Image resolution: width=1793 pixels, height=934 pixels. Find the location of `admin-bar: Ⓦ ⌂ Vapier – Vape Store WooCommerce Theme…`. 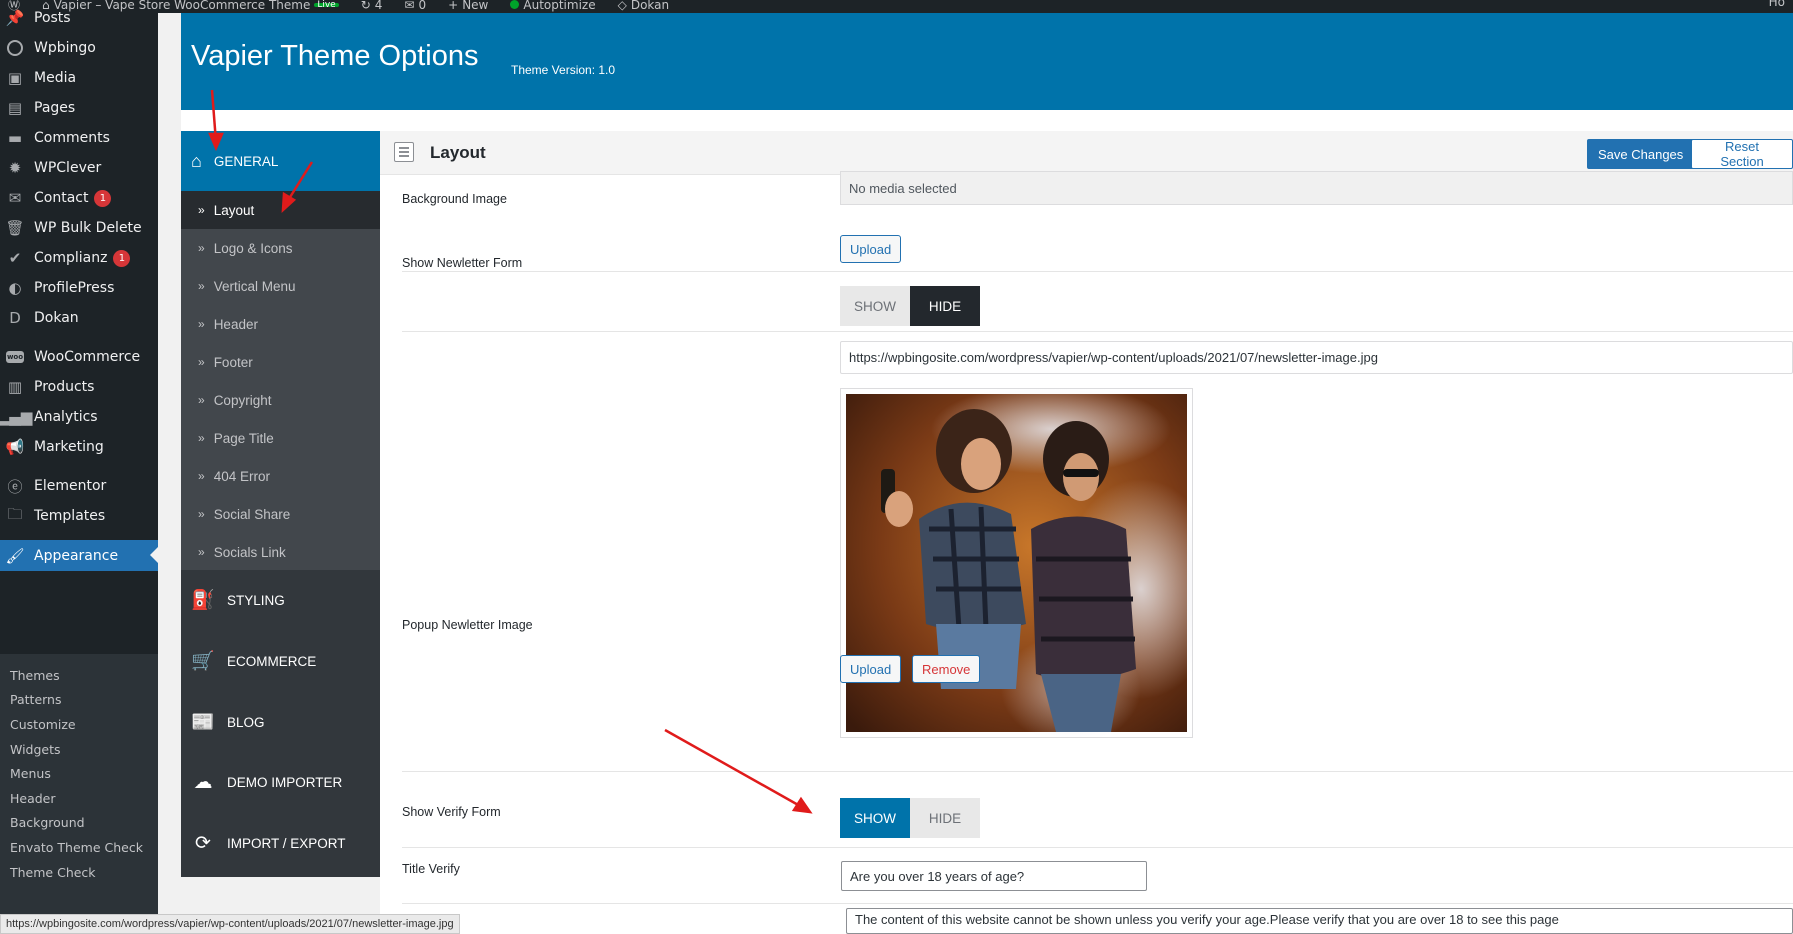

admin-bar: Ⓦ ⌂ Vapier – Vape Store WooCommerce Theme… is located at coordinates (896, 6).